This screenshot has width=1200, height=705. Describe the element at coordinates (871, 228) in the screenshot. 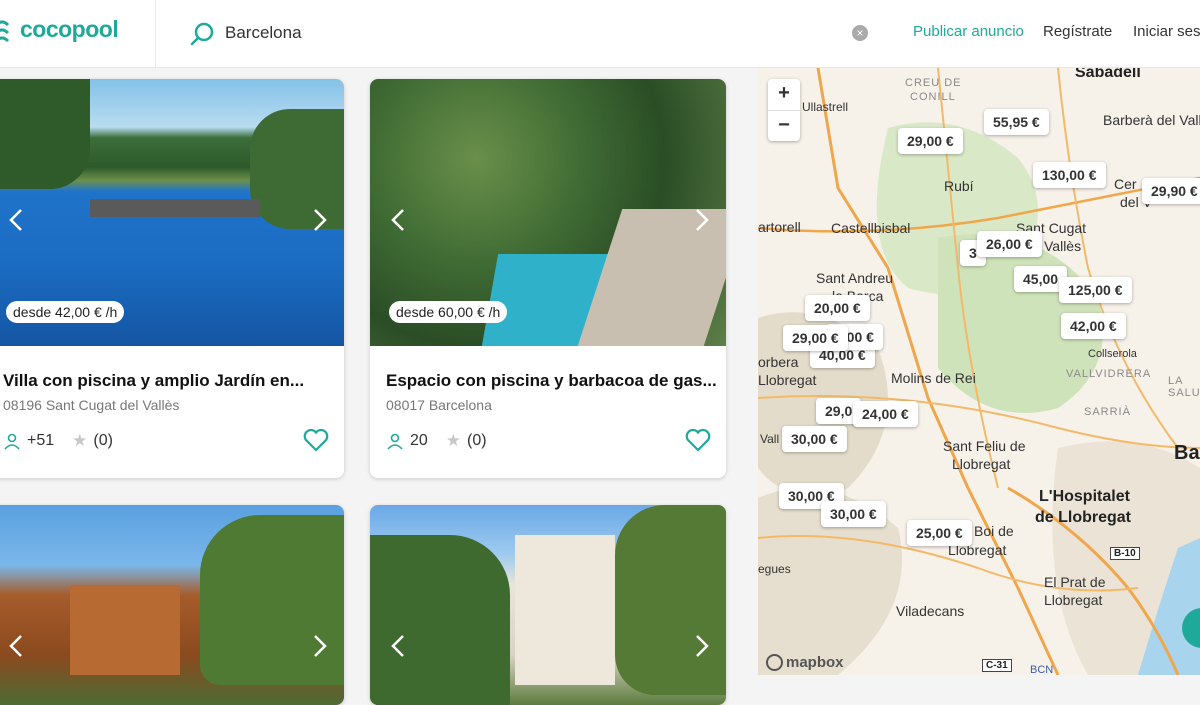

I see `map-place-label: Castellbisbal` at that location.